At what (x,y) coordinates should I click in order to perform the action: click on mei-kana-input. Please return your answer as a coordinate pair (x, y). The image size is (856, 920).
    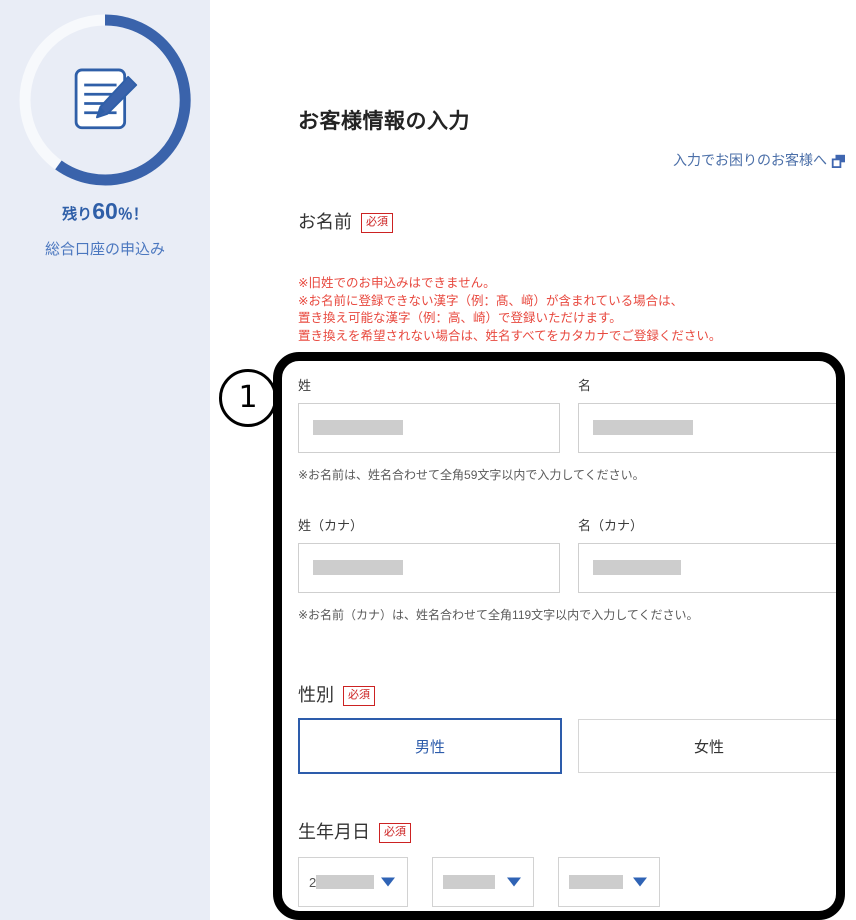
    Looking at the image, I should click on (709, 568).